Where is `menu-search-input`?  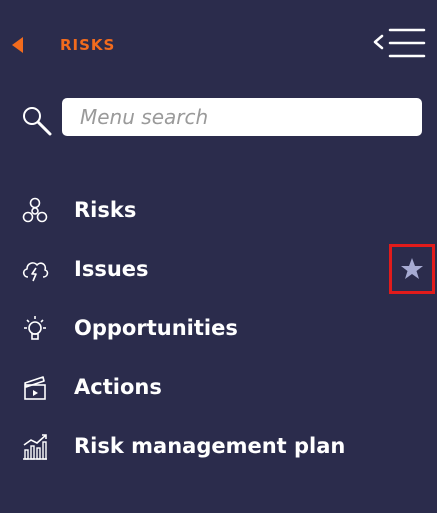 menu-search-input is located at coordinates (242, 117).